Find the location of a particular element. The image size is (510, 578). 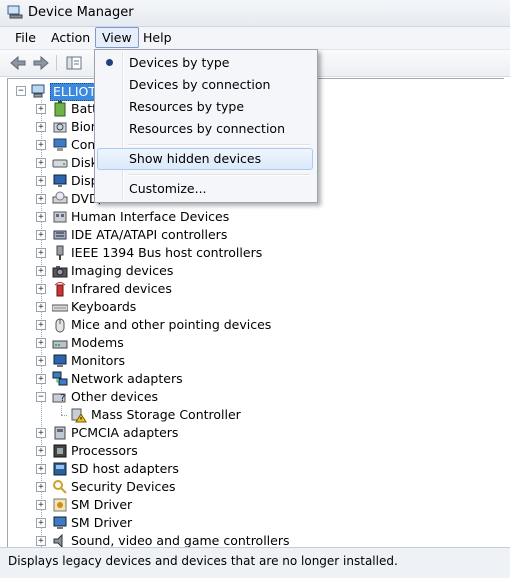

window-title: Device Manager is located at coordinates (81, 12).